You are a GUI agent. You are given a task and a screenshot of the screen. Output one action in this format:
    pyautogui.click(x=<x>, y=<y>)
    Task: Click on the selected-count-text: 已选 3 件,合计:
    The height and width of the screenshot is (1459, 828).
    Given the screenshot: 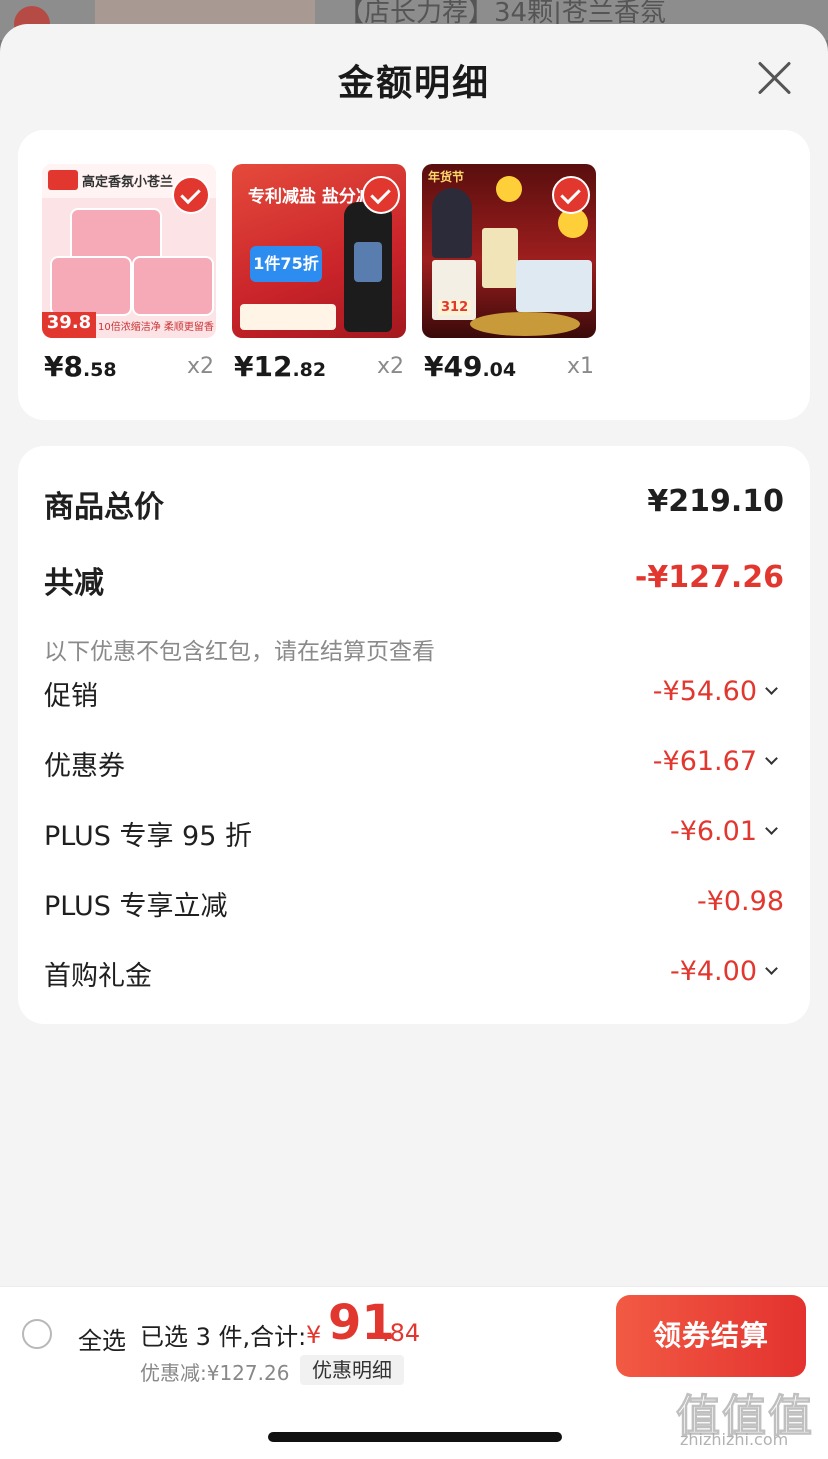 What is the action you would take?
    pyautogui.click(x=223, y=1337)
    